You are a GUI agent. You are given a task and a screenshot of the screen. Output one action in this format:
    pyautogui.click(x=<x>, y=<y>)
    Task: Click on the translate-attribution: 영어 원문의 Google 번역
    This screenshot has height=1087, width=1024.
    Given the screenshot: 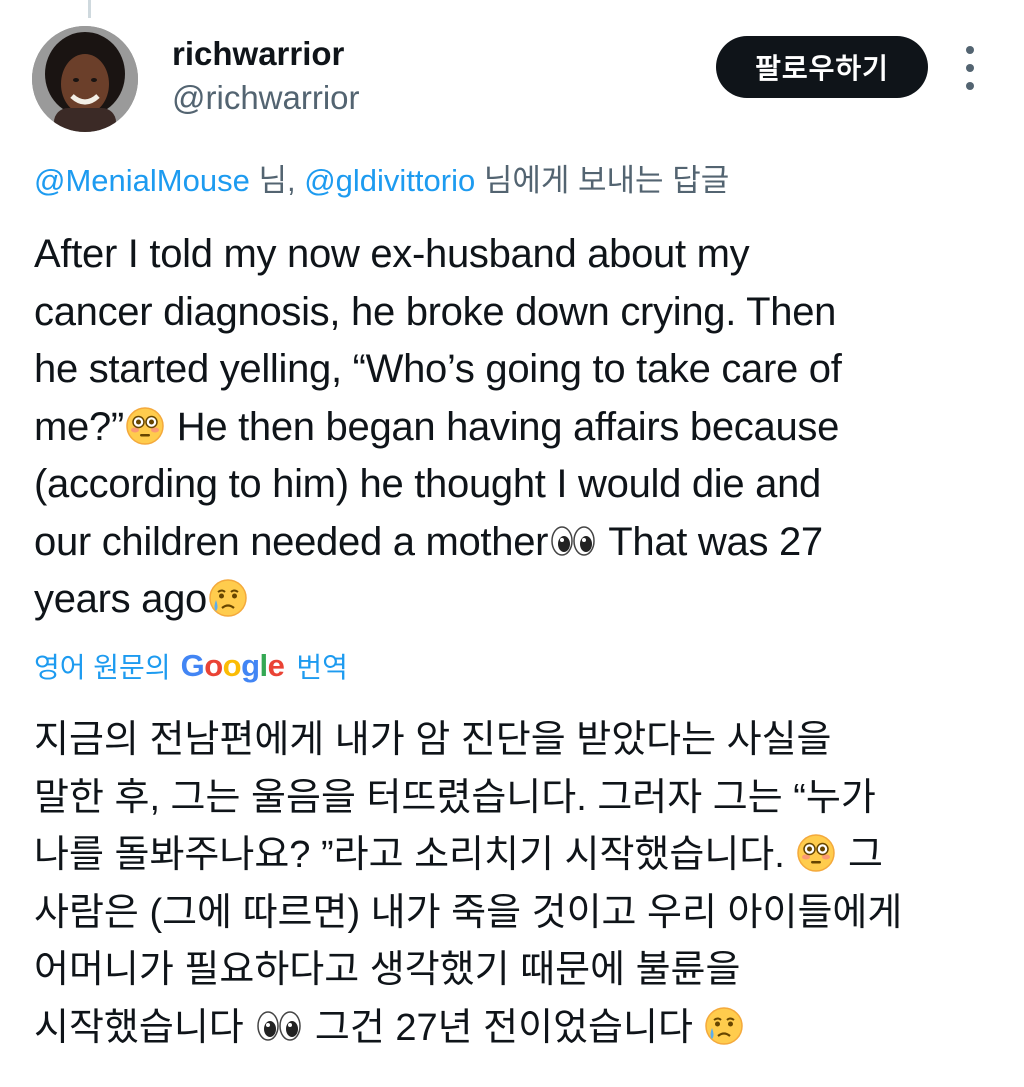 What is the action you would take?
    pyautogui.click(x=191, y=666)
    